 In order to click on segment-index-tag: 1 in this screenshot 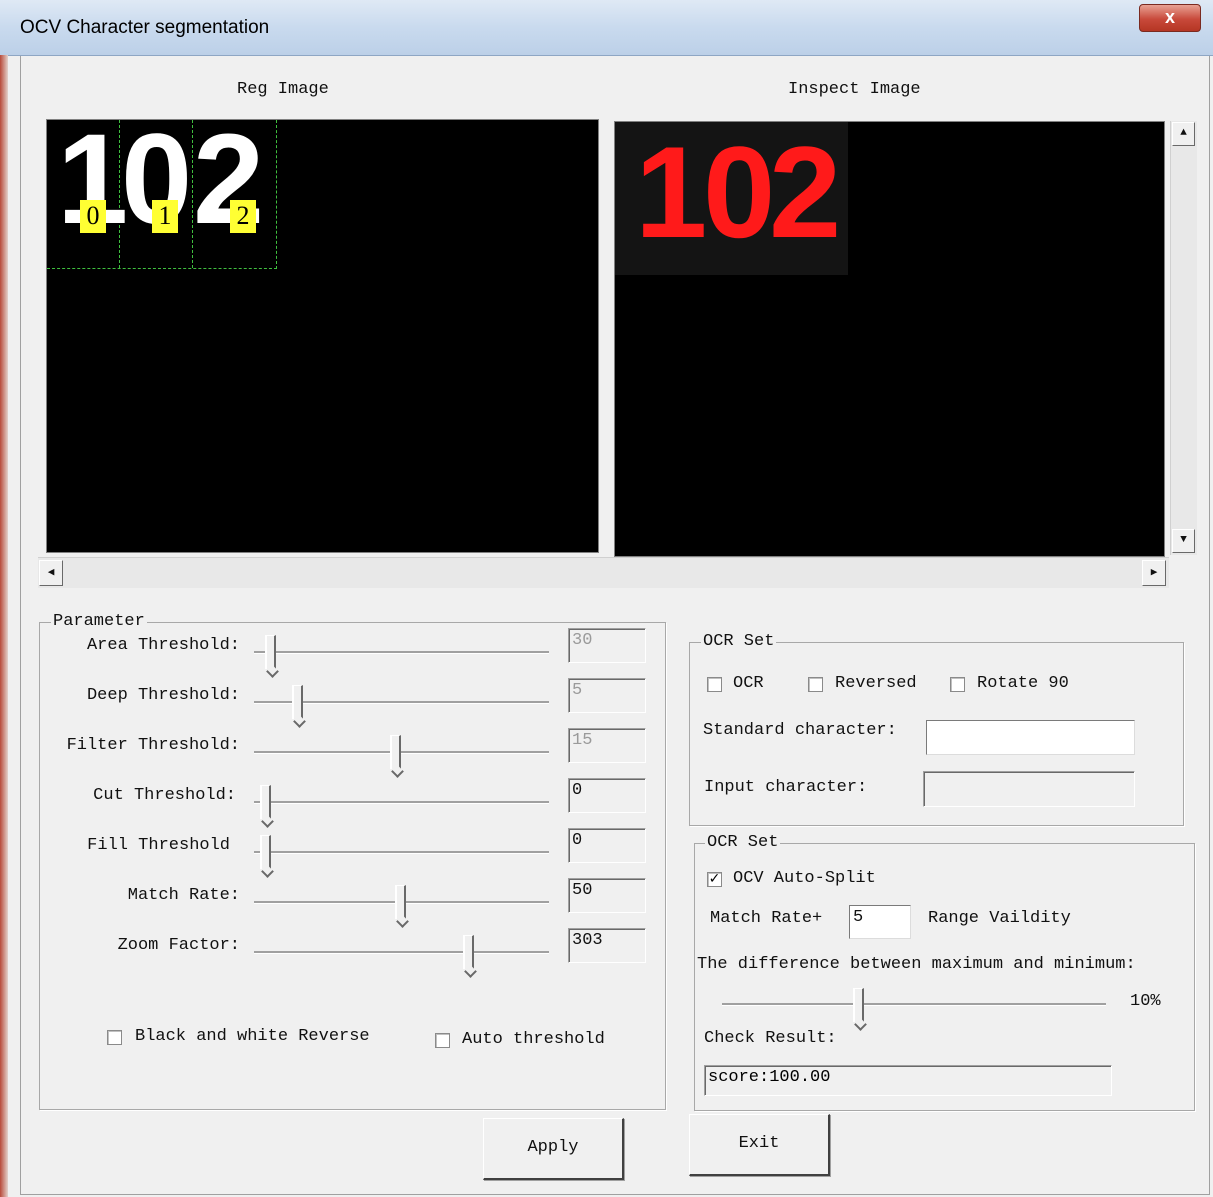, I will do `click(165, 216)`.